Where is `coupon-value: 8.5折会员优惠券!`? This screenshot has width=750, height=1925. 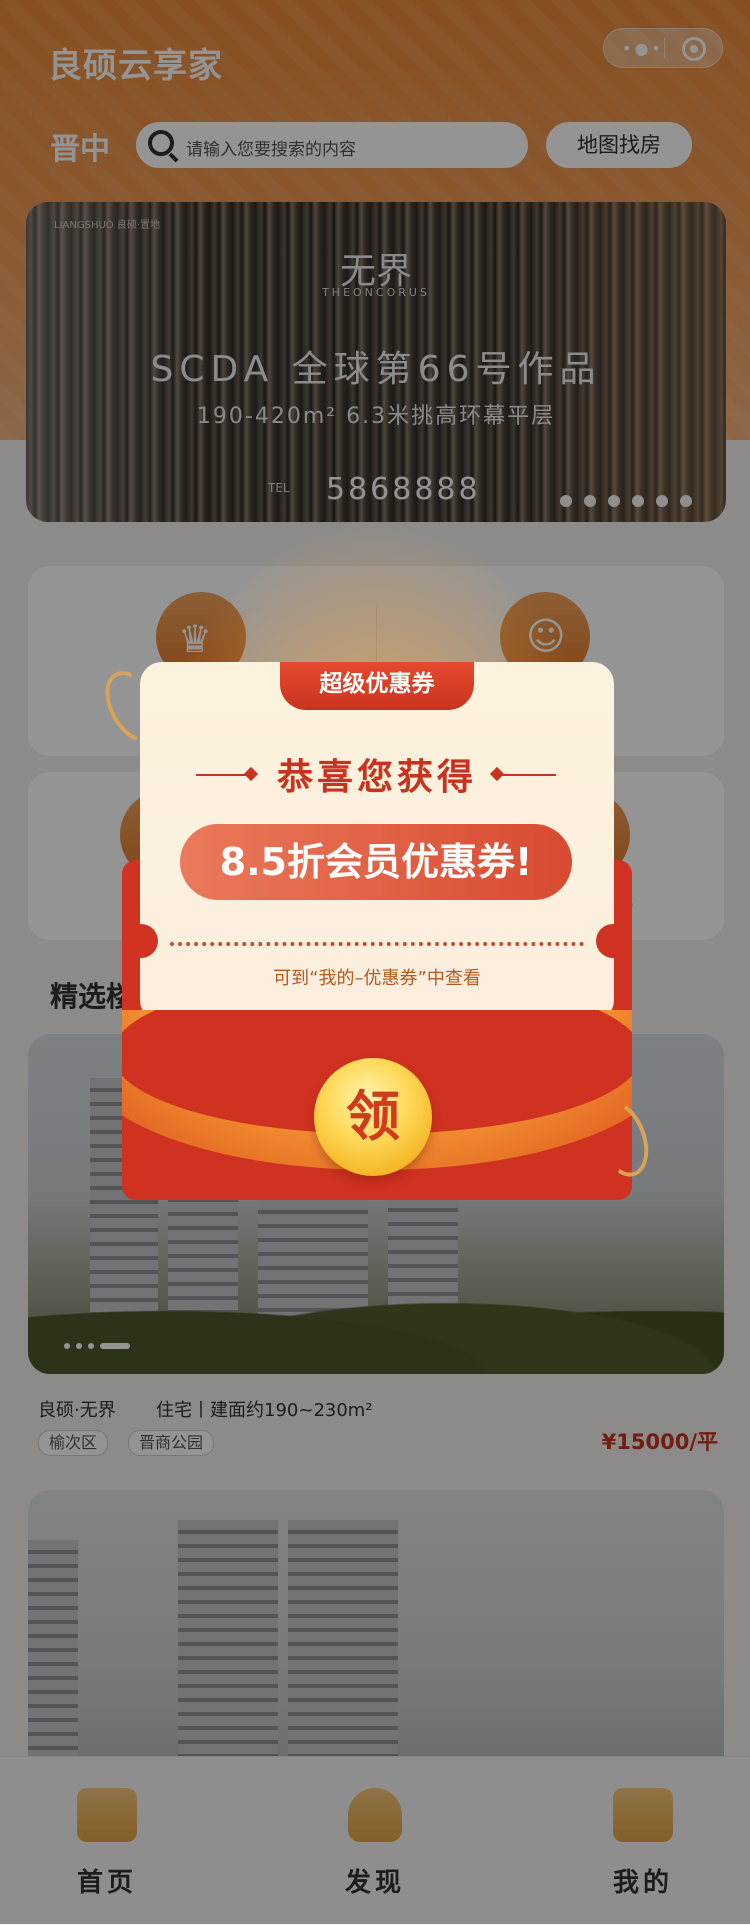
coupon-value: 8.5折会员优惠券! is located at coordinates (376, 862).